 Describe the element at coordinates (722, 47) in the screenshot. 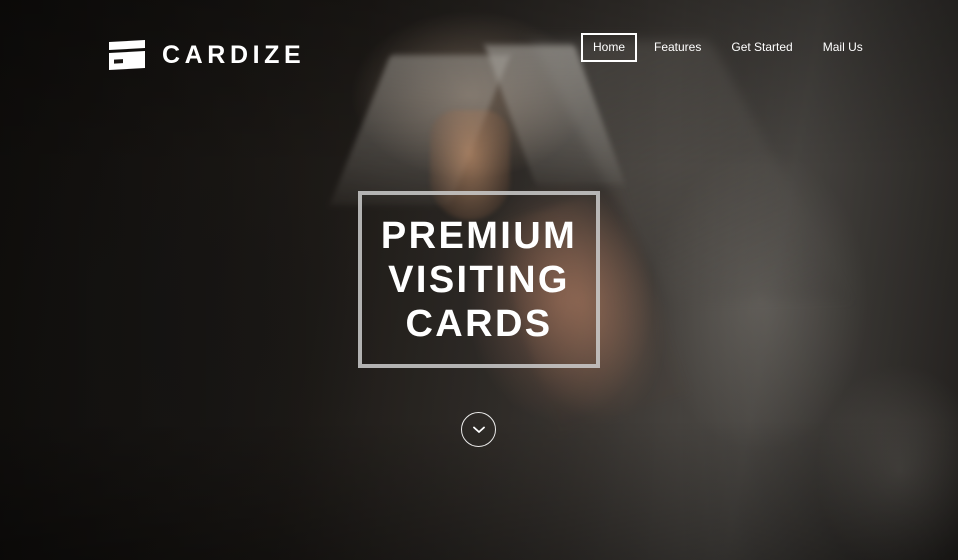

I see `main-nav: Home Features Get Started Mail Us` at that location.